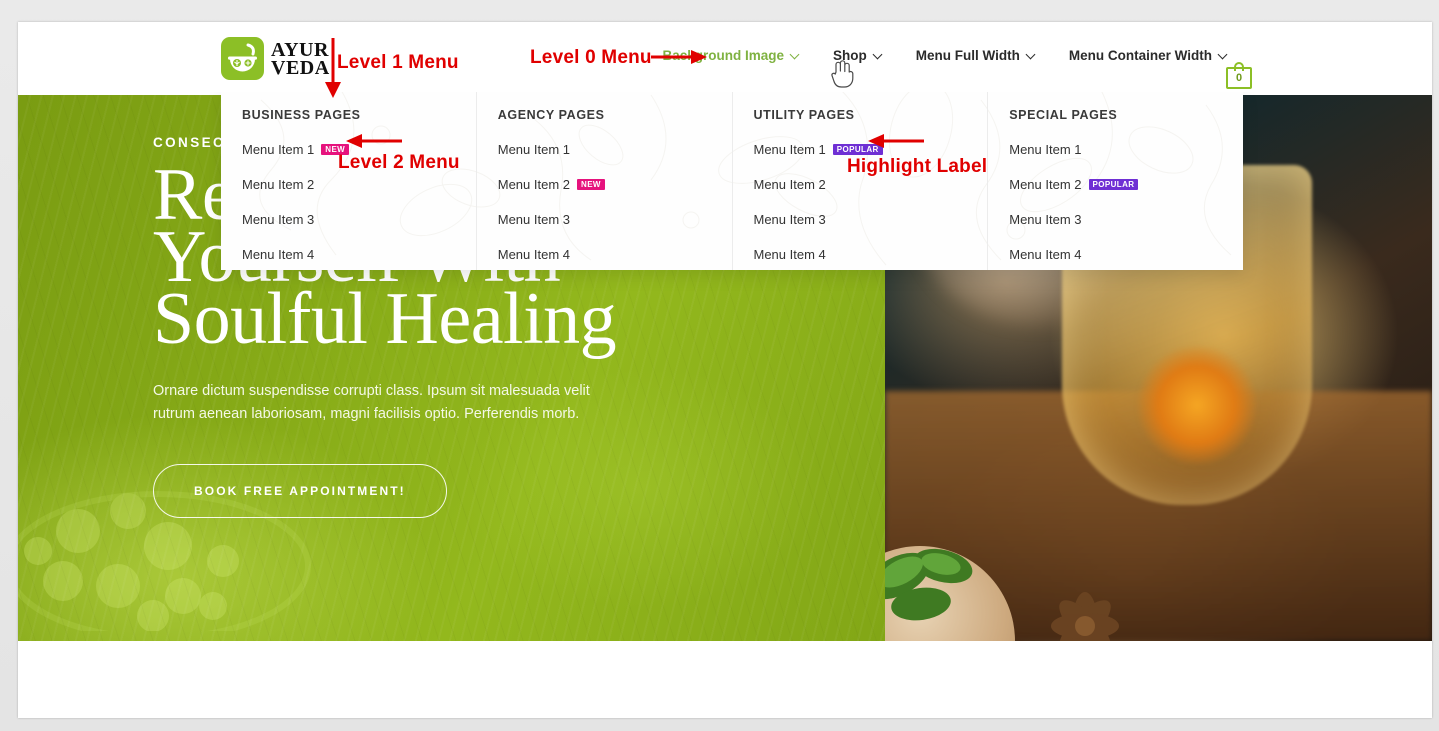 The width and height of the screenshot is (1439, 731). I want to click on annotation-level-1-menu: Level 1 Menu, so click(398, 62).